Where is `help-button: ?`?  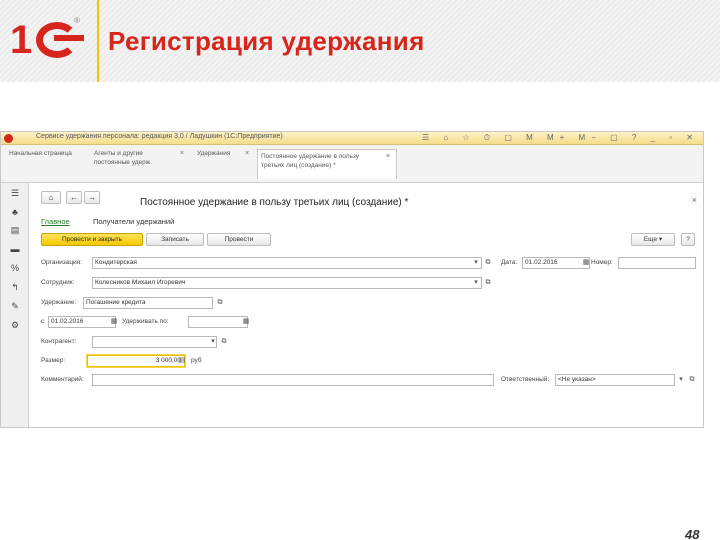
help-button: ? is located at coordinates (688, 239).